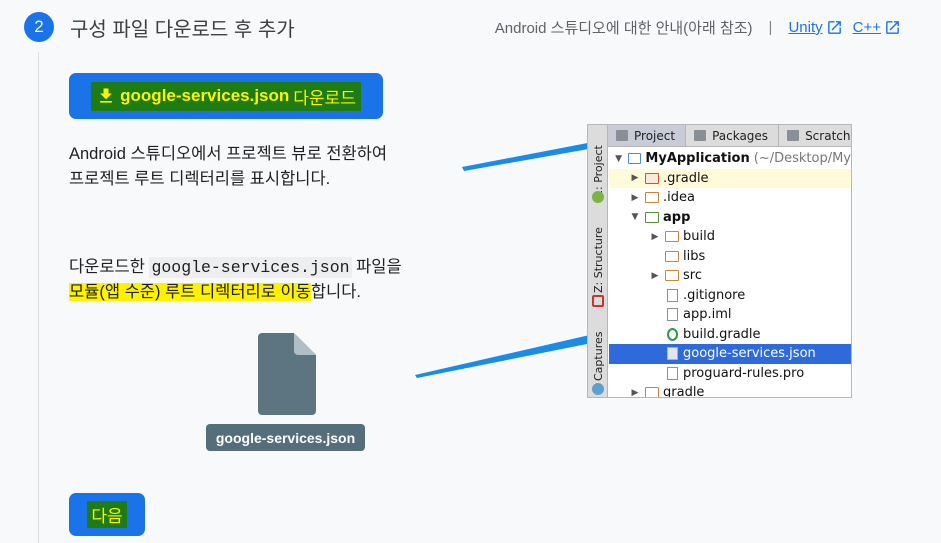 The width and height of the screenshot is (941, 543). What do you see at coordinates (598, 301) in the screenshot?
I see `structure-icon` at bounding box center [598, 301].